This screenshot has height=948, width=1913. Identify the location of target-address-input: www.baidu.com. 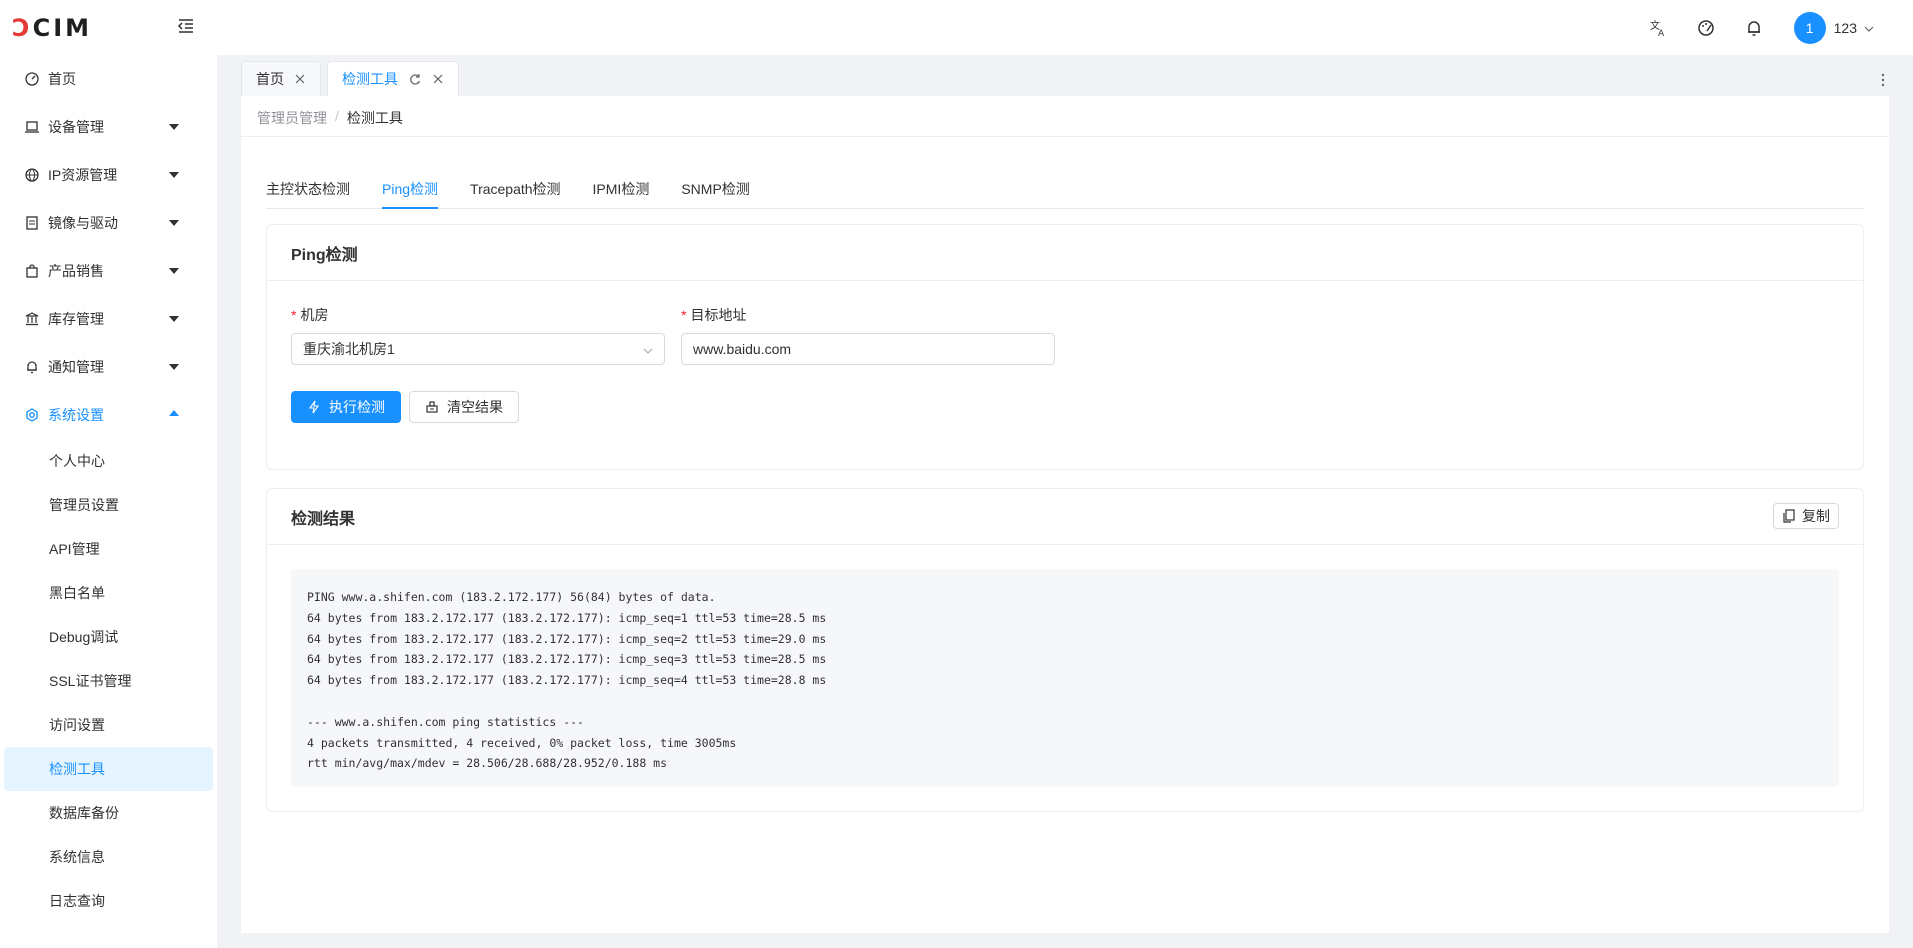
(868, 349).